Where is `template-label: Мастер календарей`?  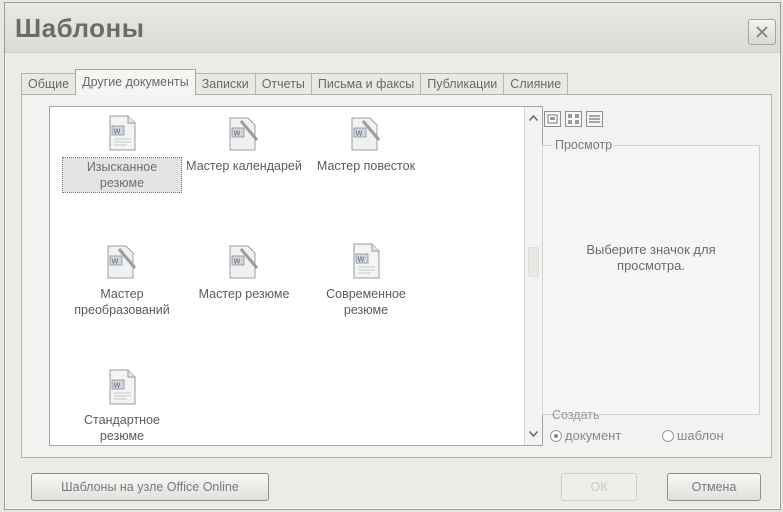
template-label: Мастер календарей is located at coordinates (244, 166).